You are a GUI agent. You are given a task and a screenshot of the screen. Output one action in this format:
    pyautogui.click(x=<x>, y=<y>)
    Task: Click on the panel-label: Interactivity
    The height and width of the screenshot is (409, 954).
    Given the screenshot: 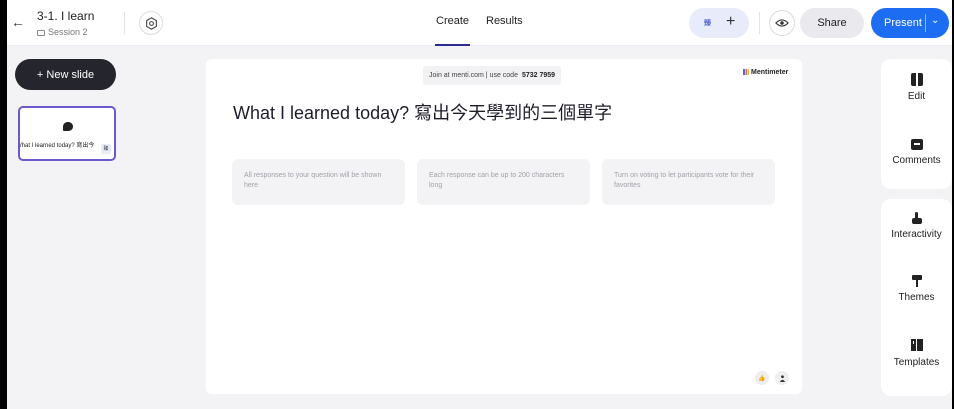 What is the action you would take?
    pyautogui.click(x=916, y=234)
    